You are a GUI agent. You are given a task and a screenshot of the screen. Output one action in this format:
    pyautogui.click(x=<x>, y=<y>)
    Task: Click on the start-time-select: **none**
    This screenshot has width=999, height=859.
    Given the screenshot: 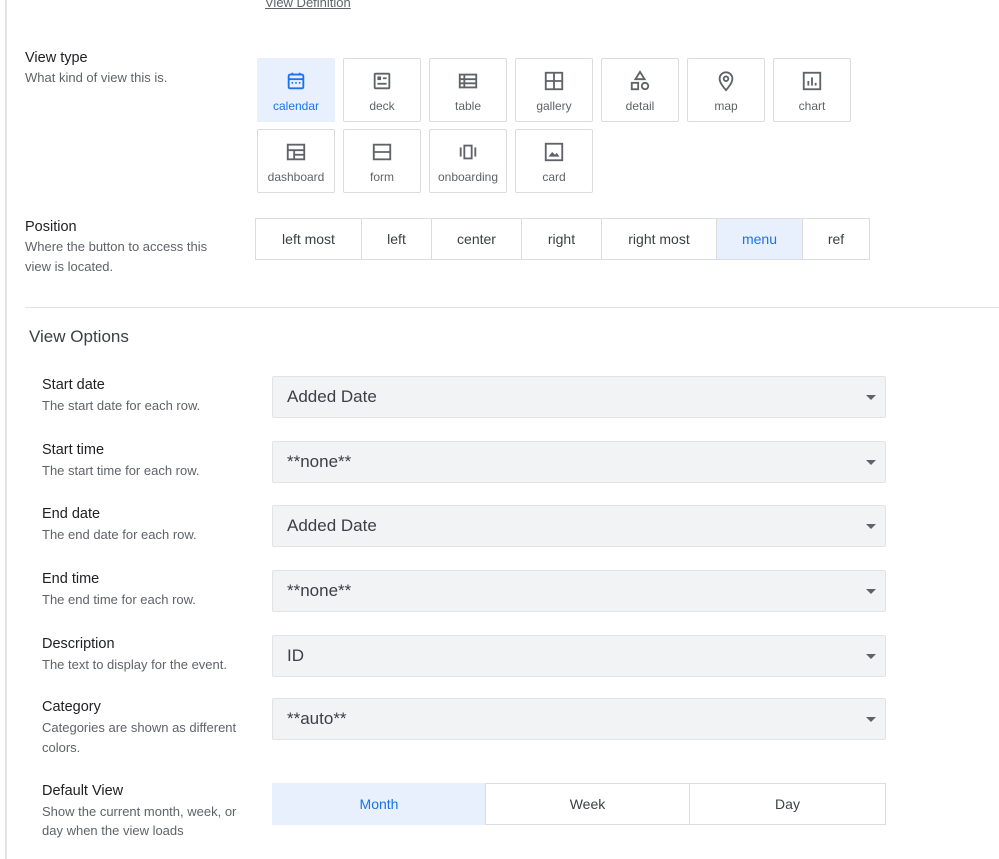 What is the action you would take?
    pyautogui.click(x=579, y=462)
    